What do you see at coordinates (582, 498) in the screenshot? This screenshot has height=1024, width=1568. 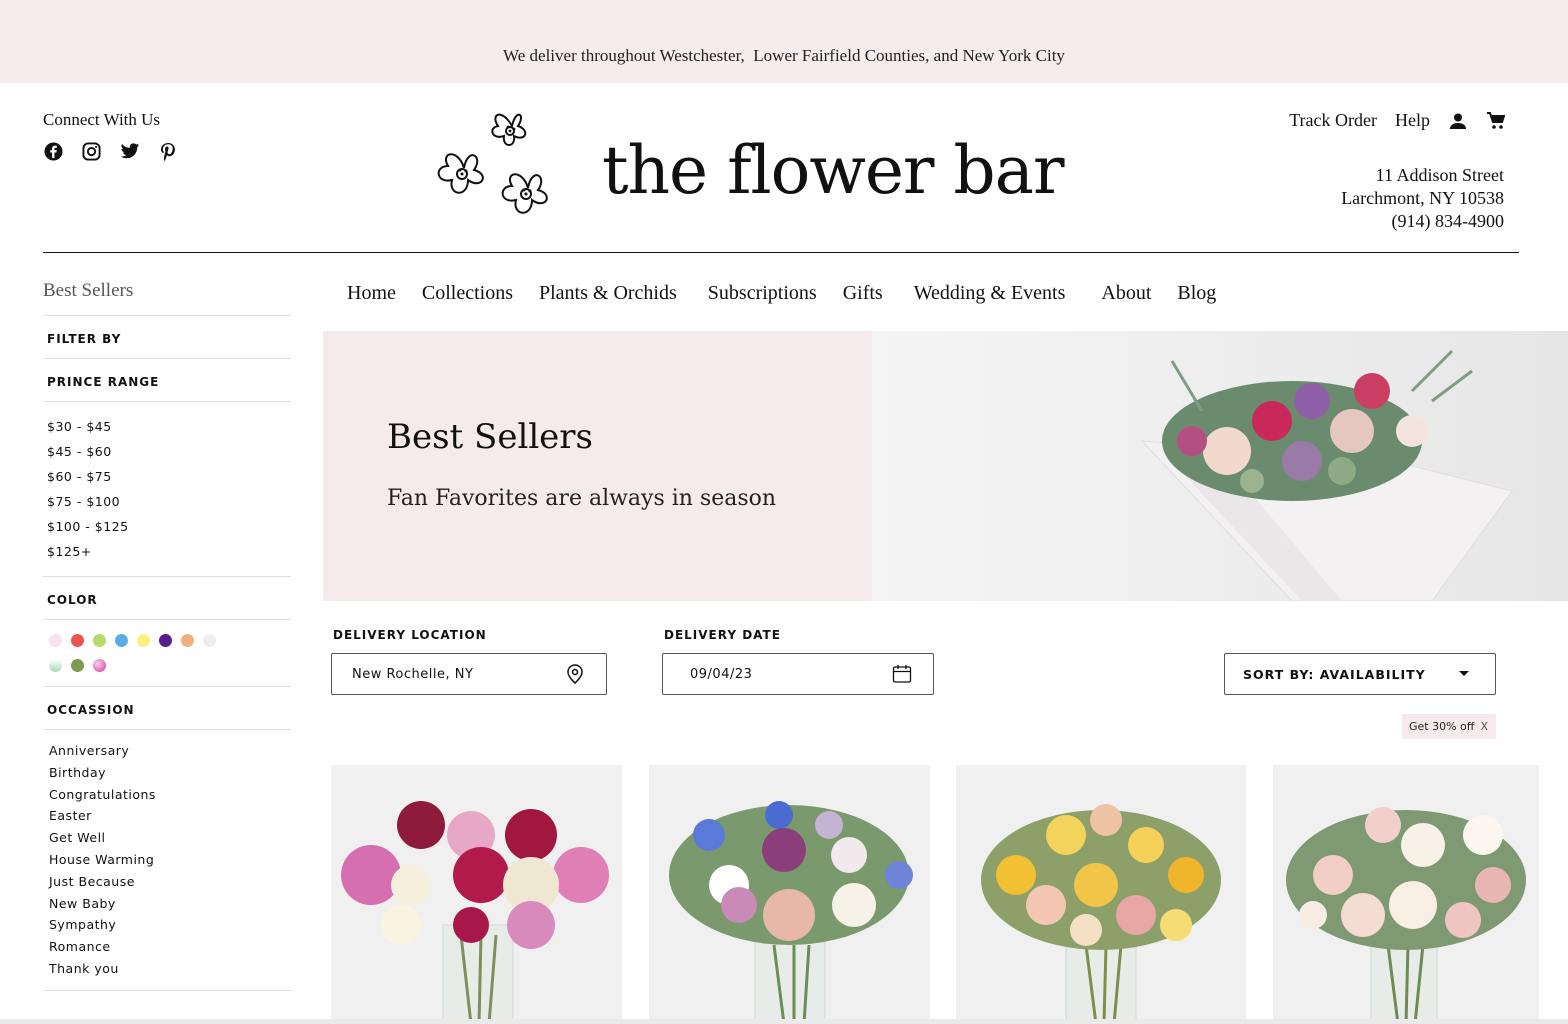 I see `hero-subtitle: Fan Favorites are always in season` at bounding box center [582, 498].